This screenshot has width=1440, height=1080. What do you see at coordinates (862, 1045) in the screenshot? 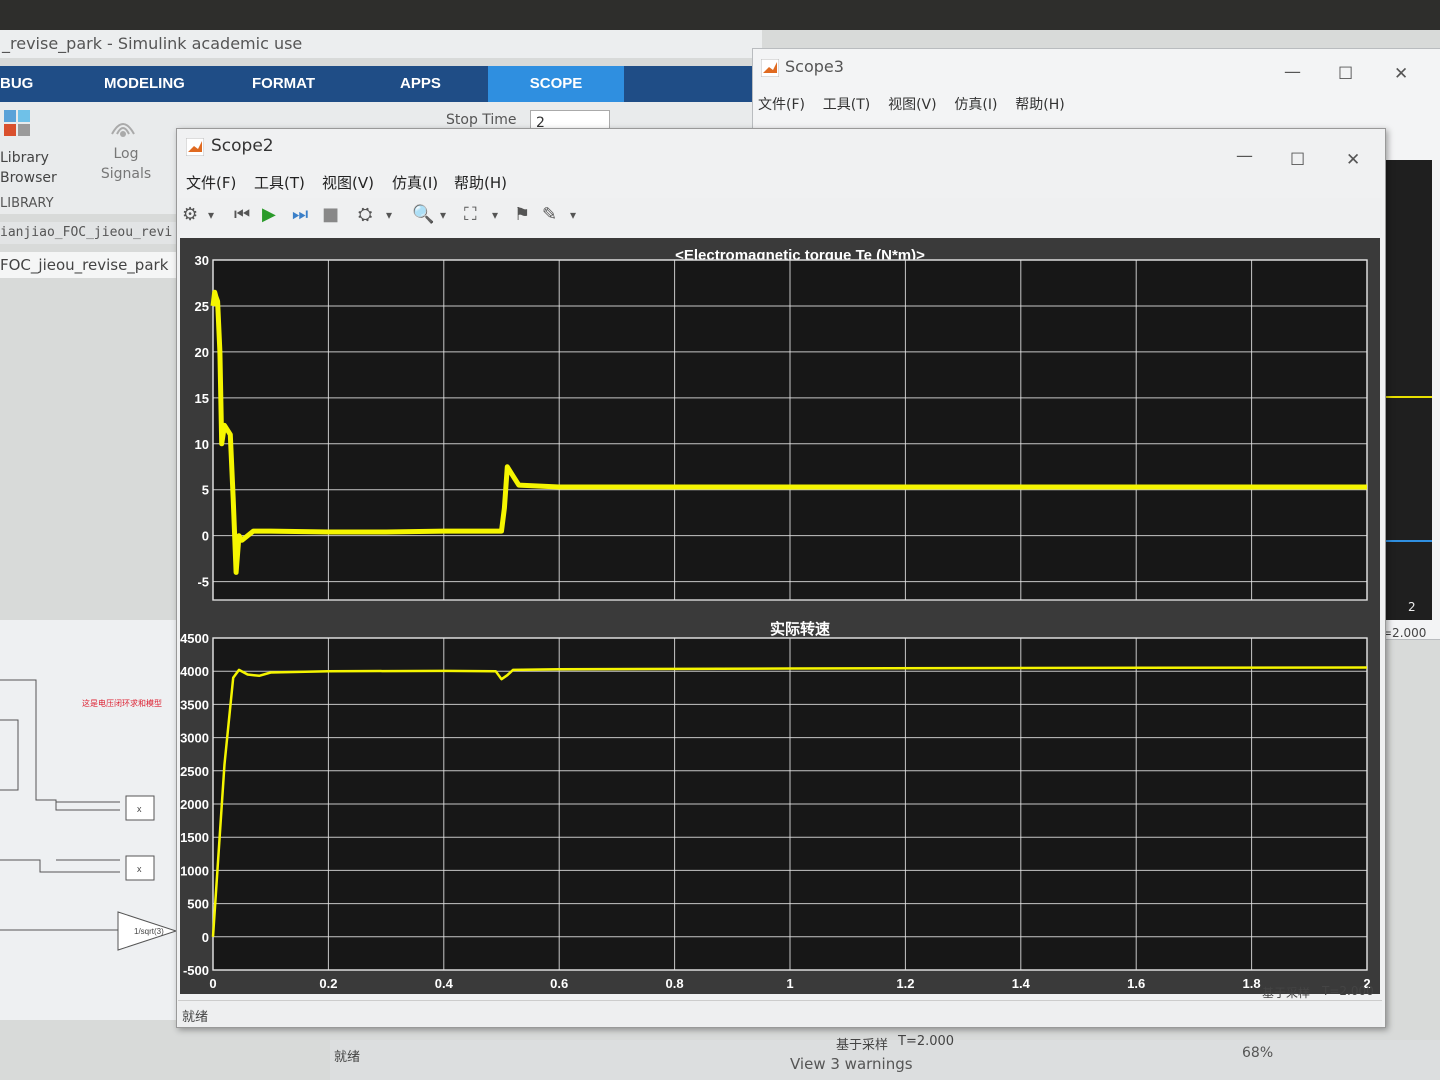
I see `simulink-status-mode: 基于采样` at bounding box center [862, 1045].